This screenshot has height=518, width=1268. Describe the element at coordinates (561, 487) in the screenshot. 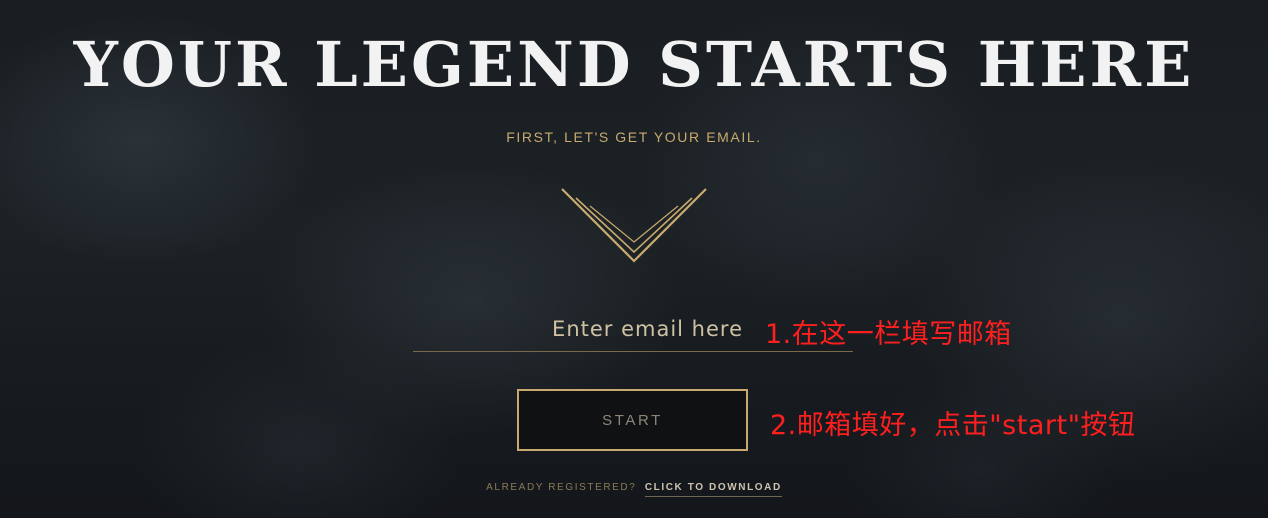

I see `already-registered-text: ALREADY REGISTERED?` at that location.